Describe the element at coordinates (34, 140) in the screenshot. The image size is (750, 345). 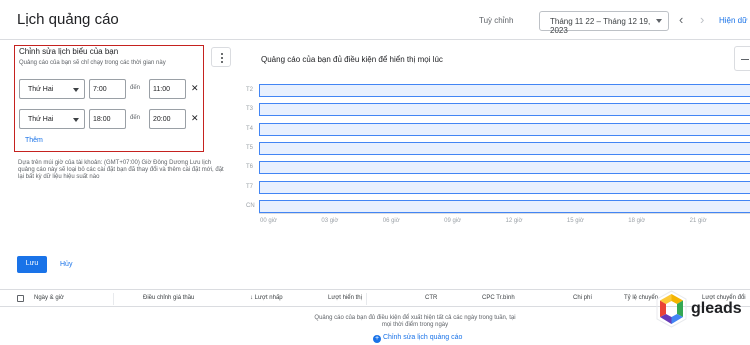
I see `add-schedule-button: Thêm` at that location.